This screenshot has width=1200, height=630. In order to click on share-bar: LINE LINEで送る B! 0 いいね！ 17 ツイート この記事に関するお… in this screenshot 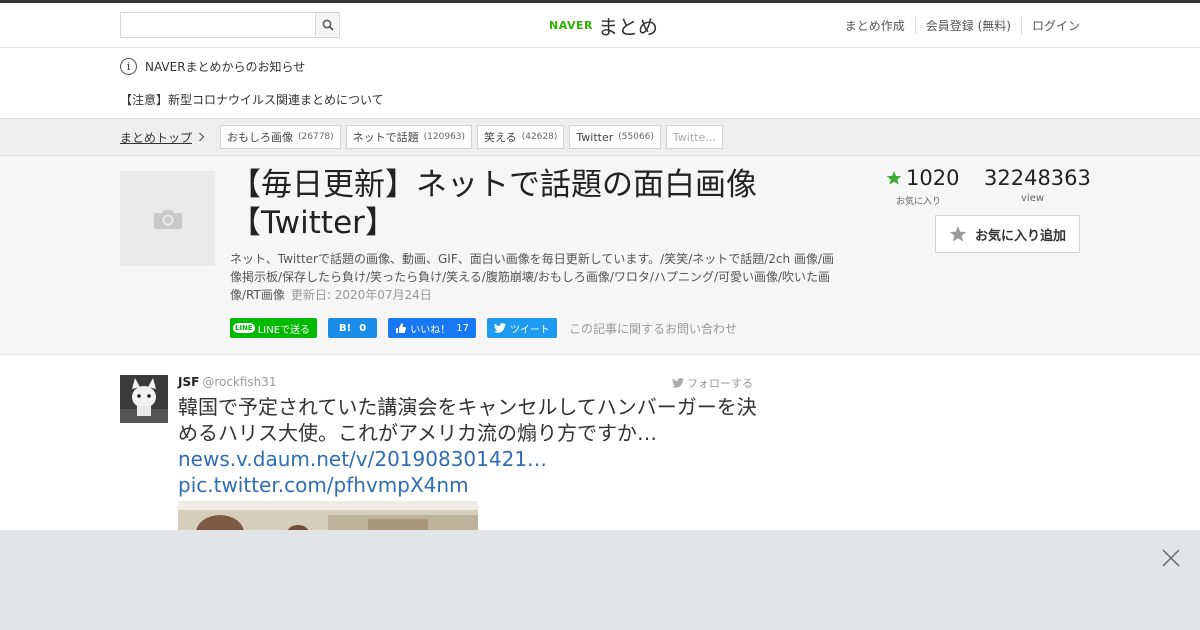, I will do `click(483, 328)`.